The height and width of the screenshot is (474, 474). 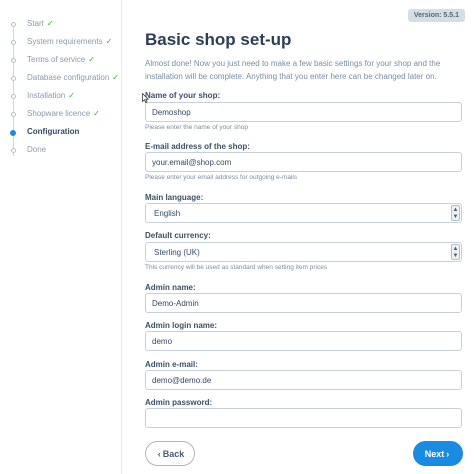 What do you see at coordinates (303, 112) in the screenshot?
I see `shop-name-input` at bounding box center [303, 112].